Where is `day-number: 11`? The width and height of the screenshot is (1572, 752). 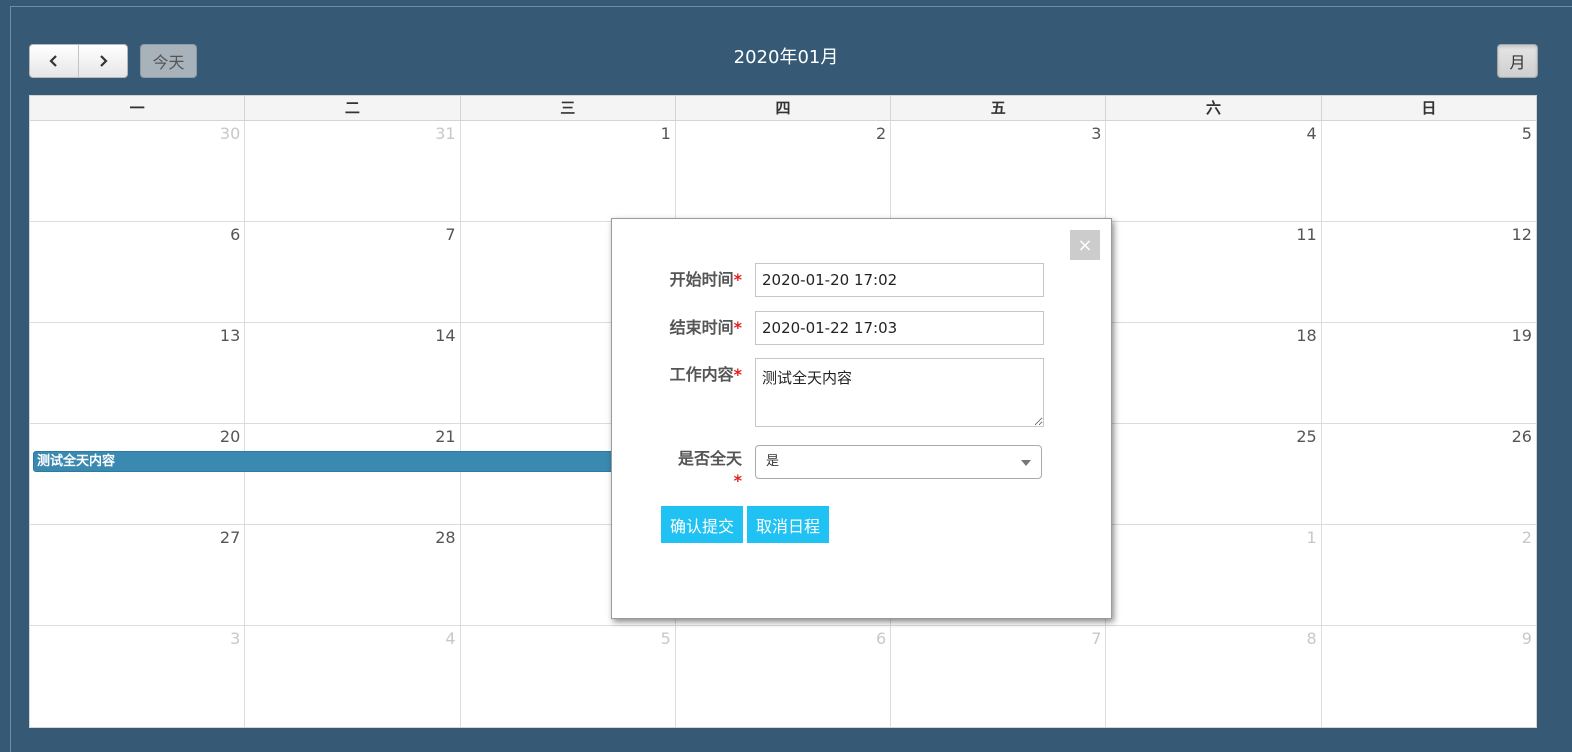
day-number: 11 is located at coordinates (1306, 234).